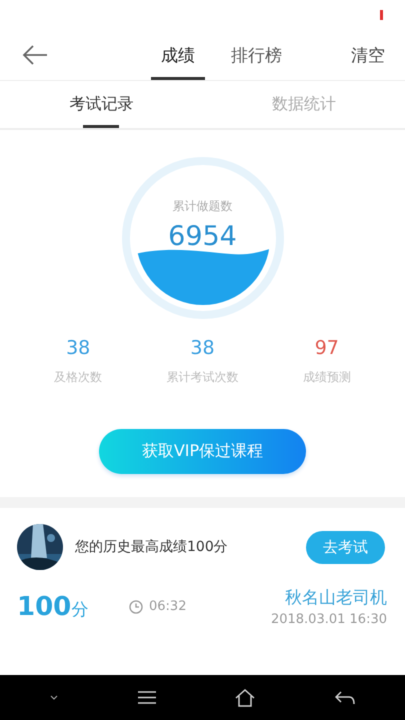  I want to click on menu-icon, so click(147, 697).